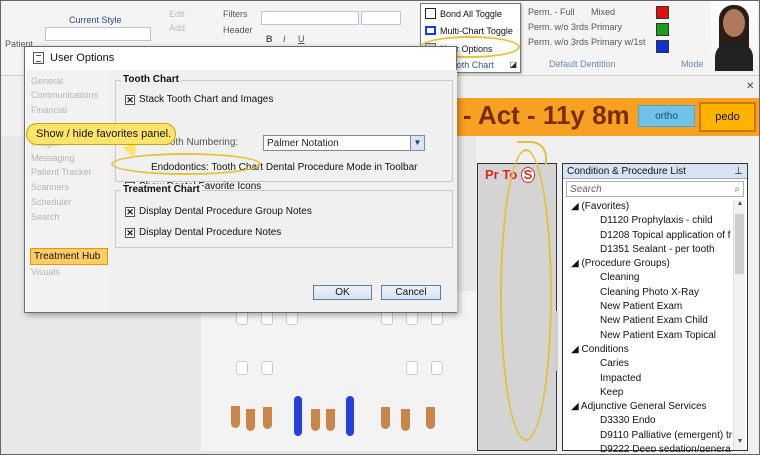 This screenshot has width=760, height=455. I want to click on search-input: Search ⌕, so click(655, 189).